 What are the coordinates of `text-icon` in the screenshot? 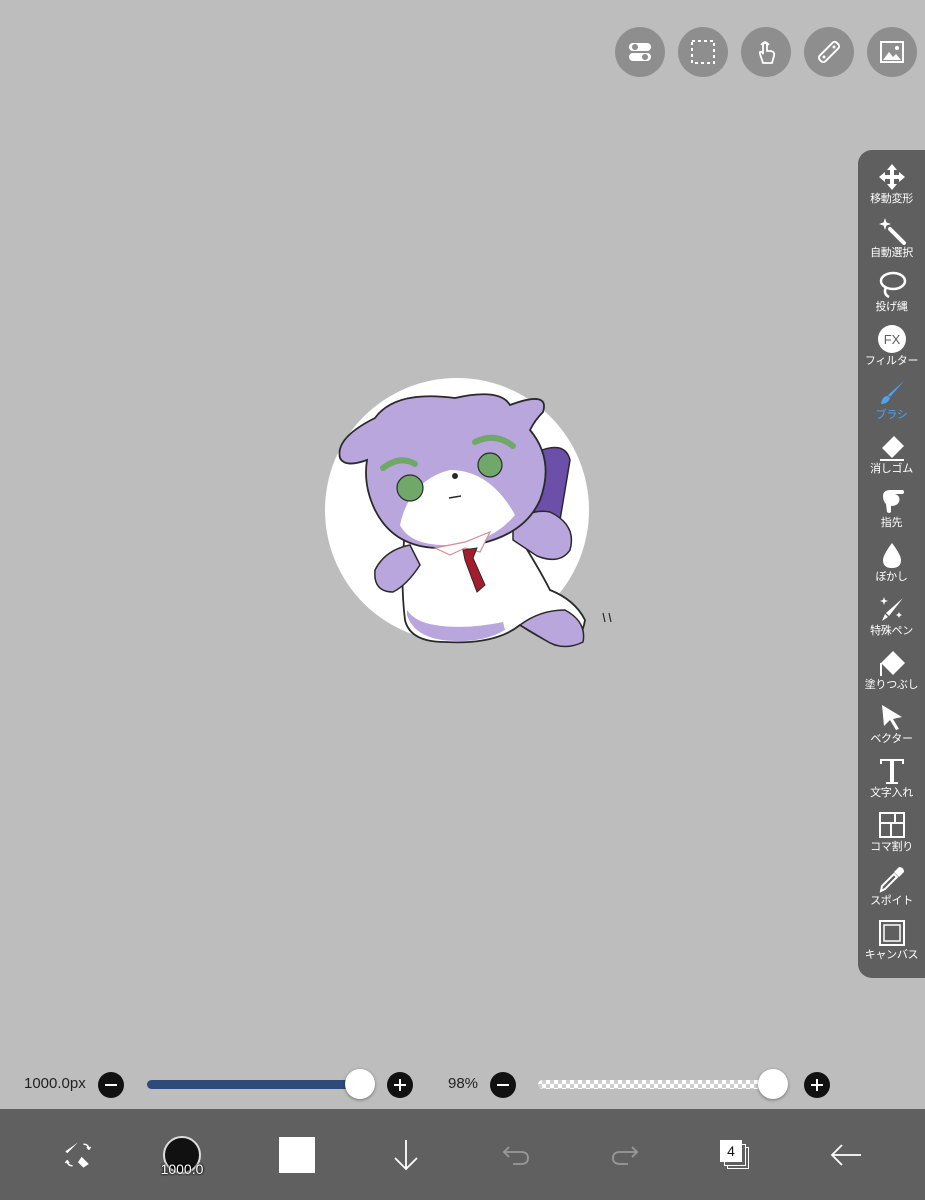 It's located at (891, 771).